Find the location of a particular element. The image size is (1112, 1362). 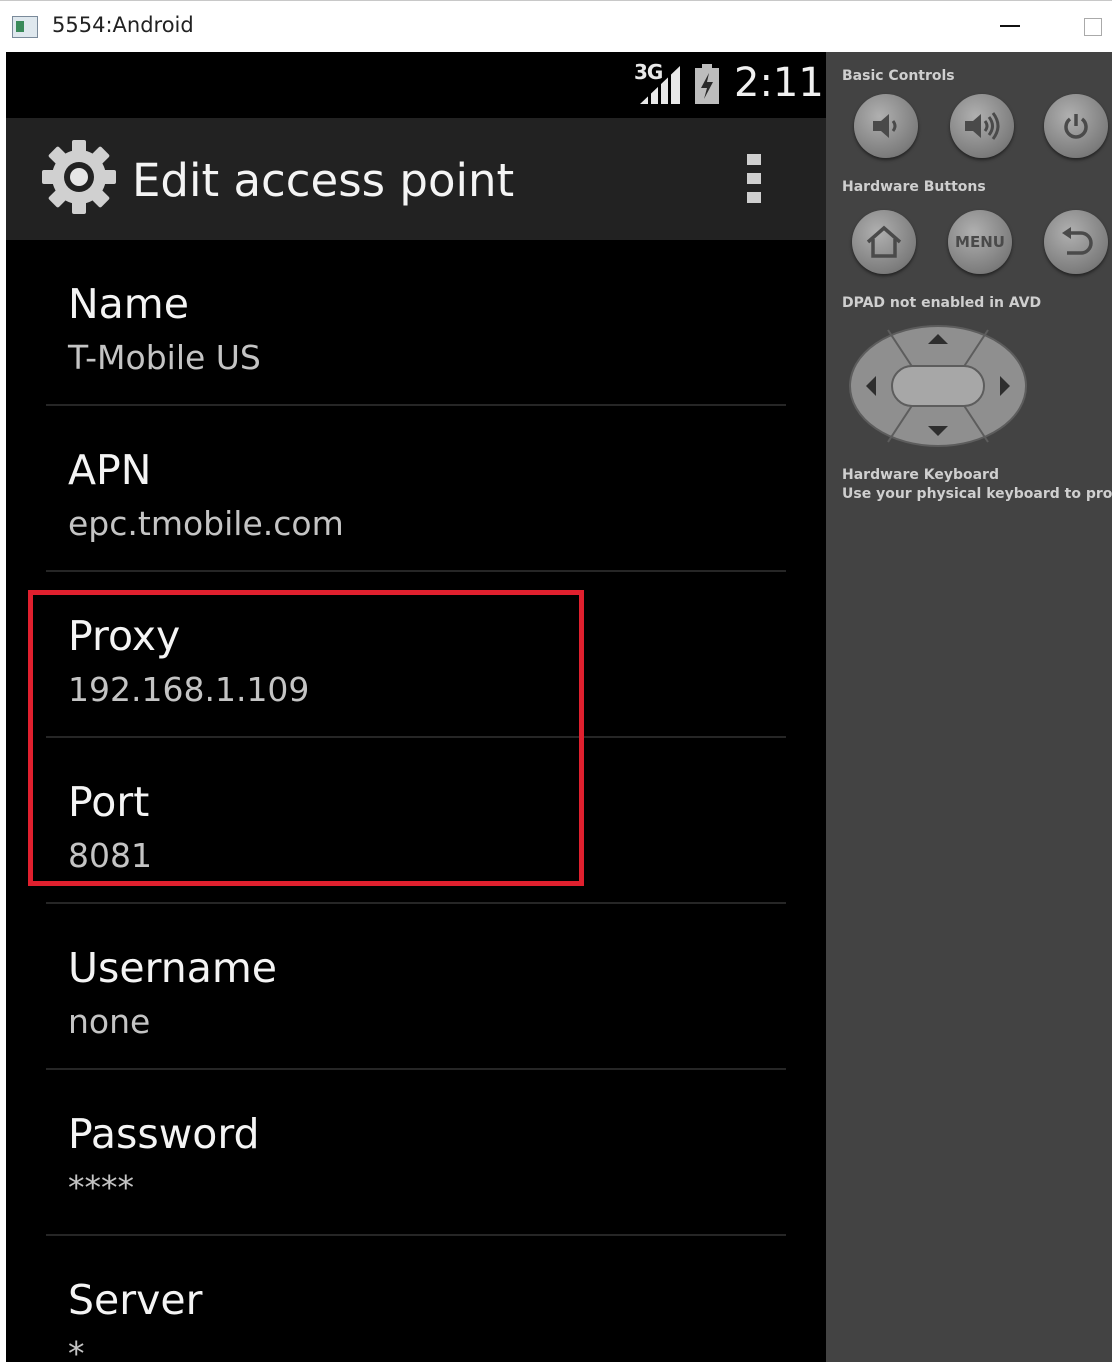

volume-up-button is located at coordinates (982, 126).